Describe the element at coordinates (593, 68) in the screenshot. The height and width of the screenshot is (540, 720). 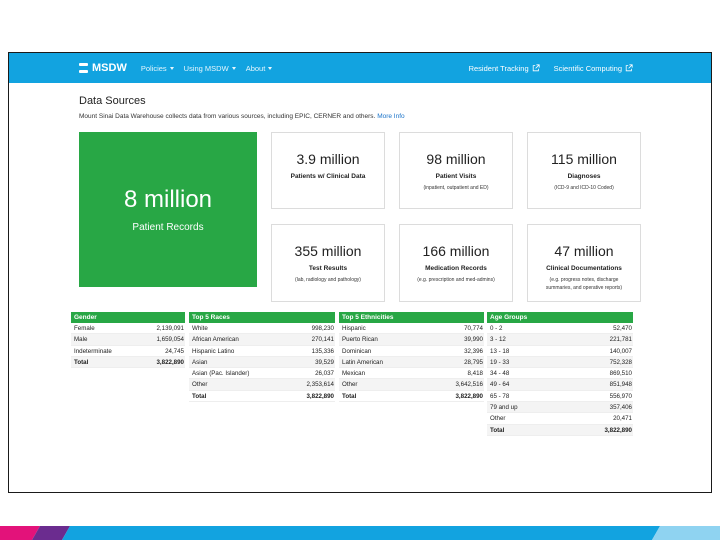
I see `nav-scientific-computing: Scientific Computing` at that location.